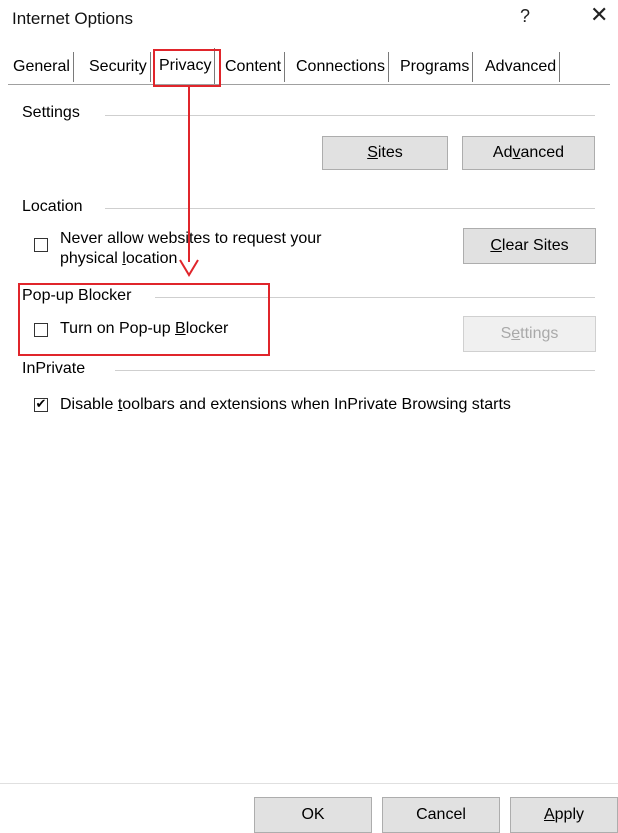  What do you see at coordinates (187, 68) in the screenshot?
I see `privacy-tab-highlight` at bounding box center [187, 68].